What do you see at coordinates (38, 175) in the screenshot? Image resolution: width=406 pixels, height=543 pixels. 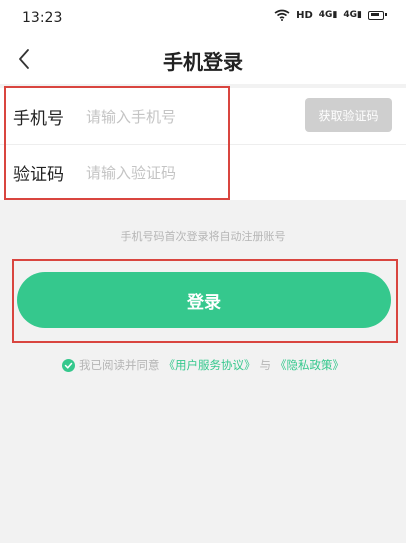 I see `code-label: 验证码` at bounding box center [38, 175].